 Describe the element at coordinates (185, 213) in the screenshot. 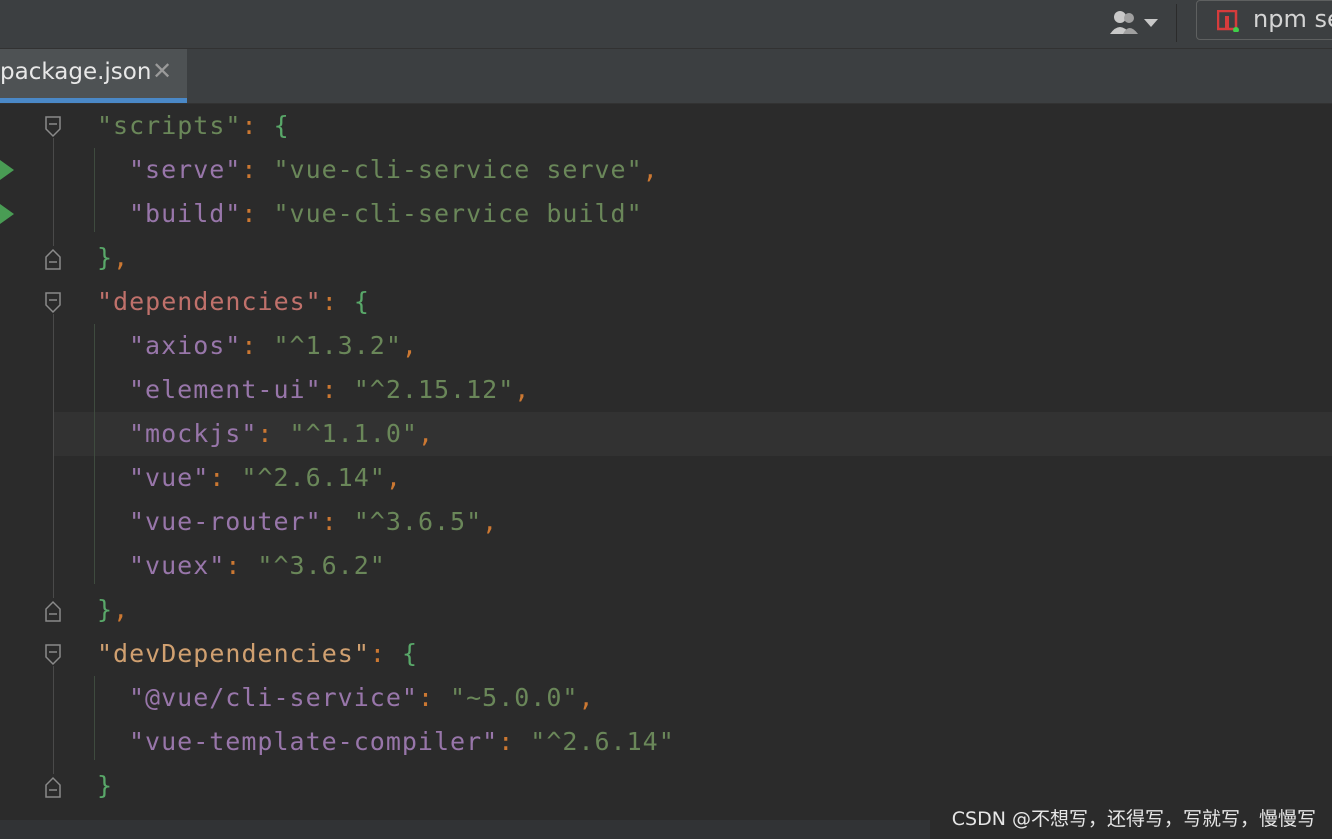

I see `json-key: "build"` at that location.